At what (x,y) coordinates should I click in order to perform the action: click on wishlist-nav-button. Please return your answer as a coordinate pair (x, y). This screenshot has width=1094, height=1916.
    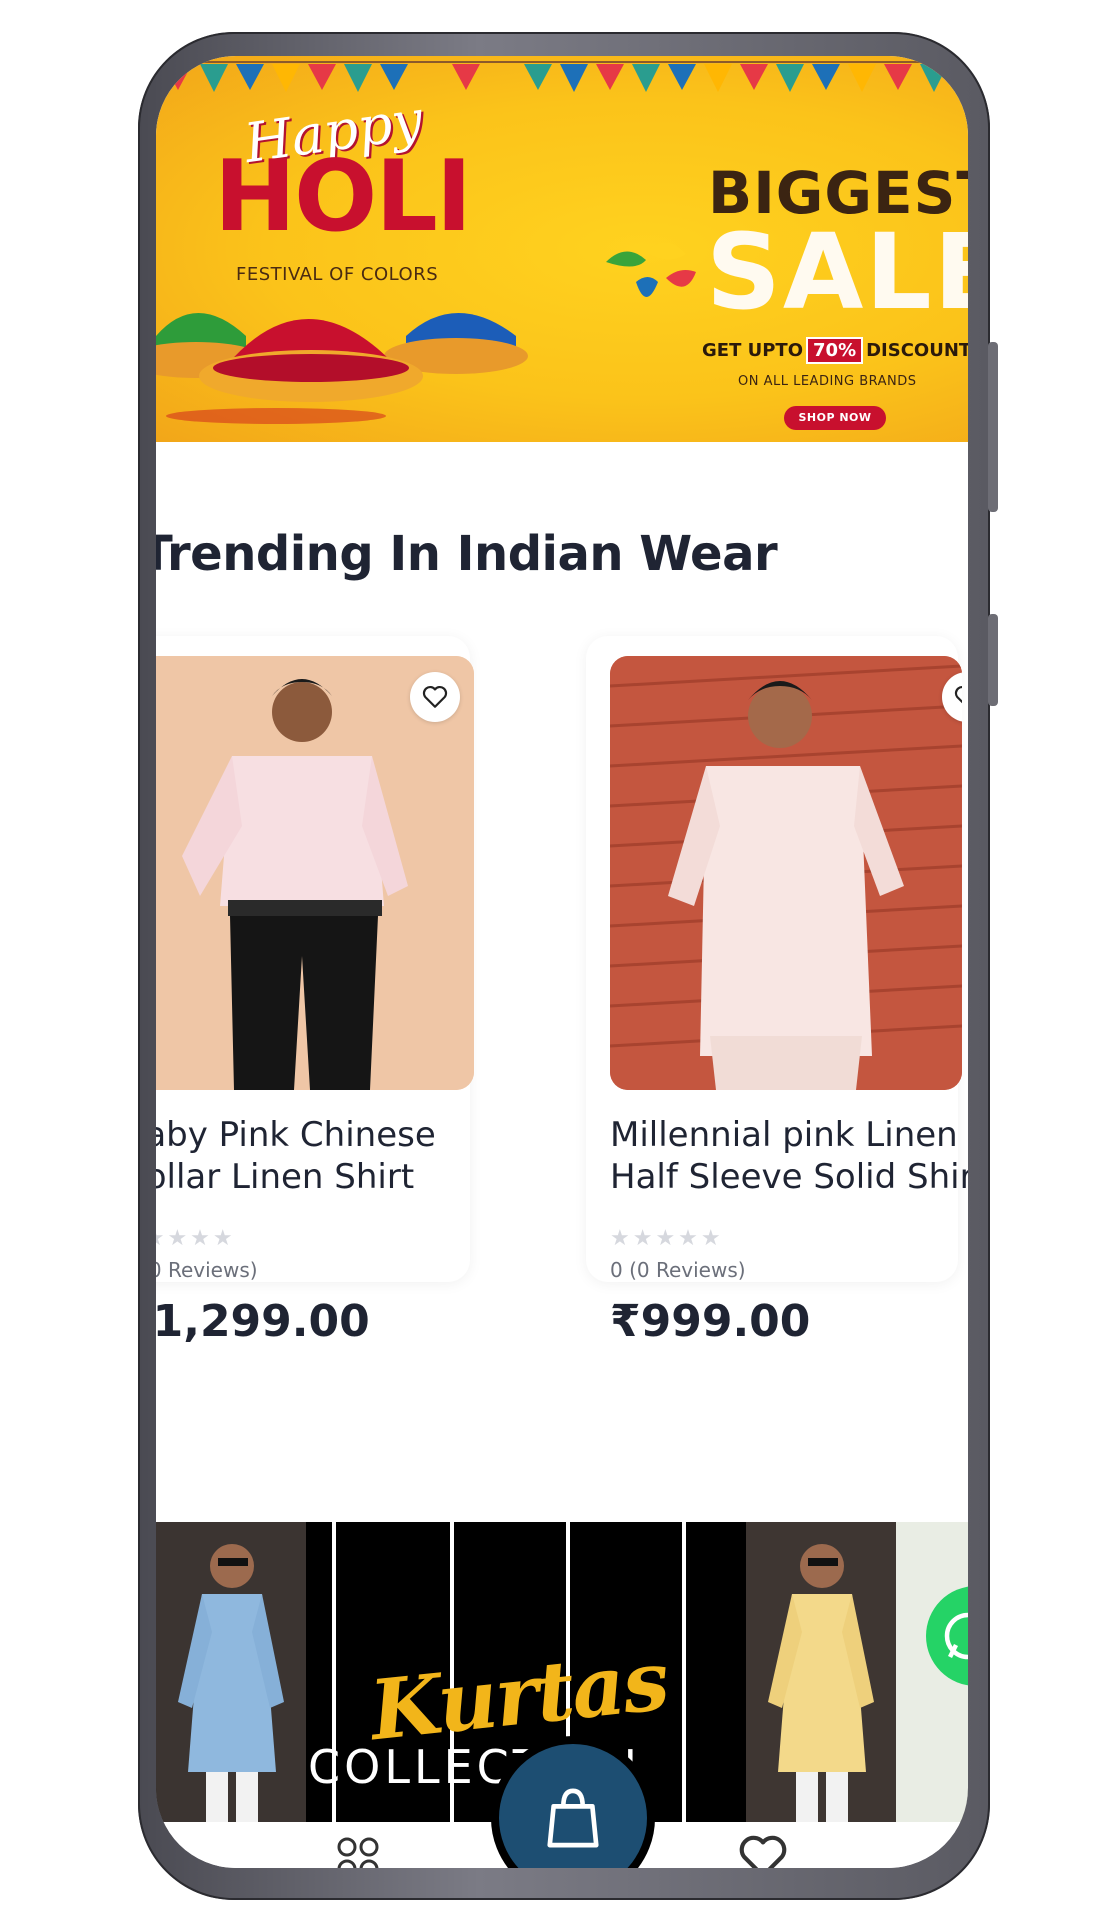
    Looking at the image, I should click on (763, 1851).